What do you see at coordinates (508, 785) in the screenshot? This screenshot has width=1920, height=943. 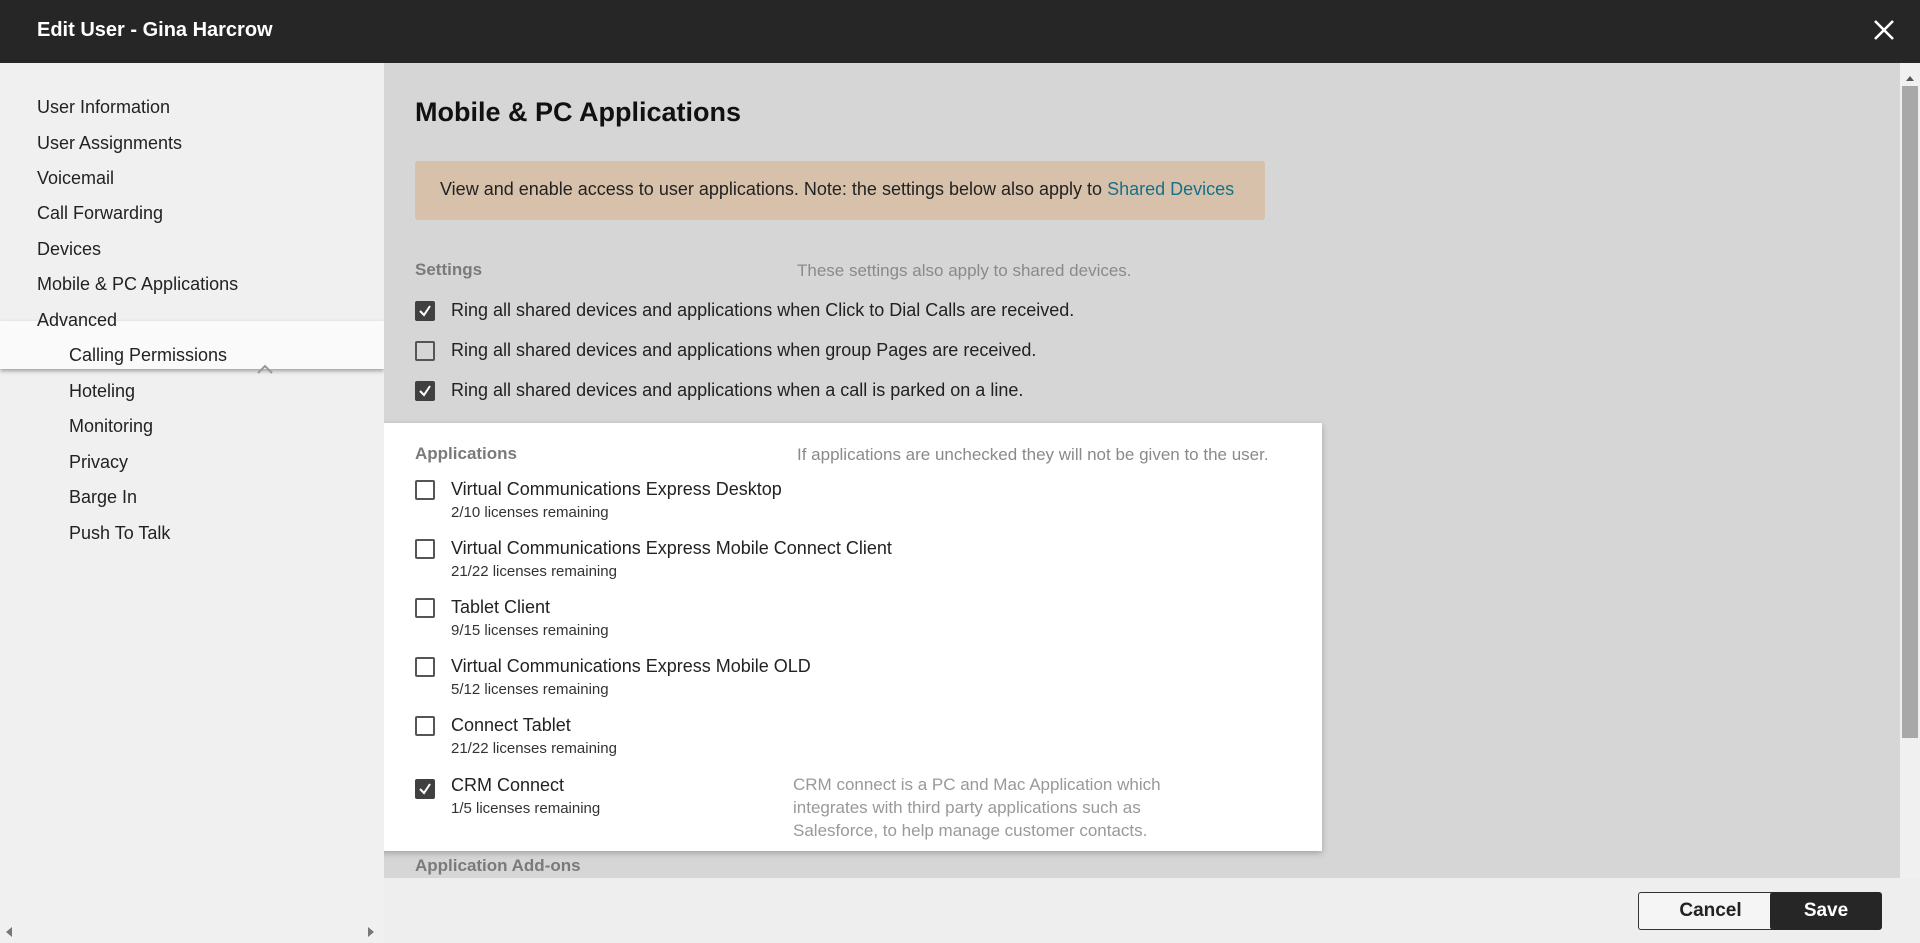 I see `app-name: CRM Connect` at bounding box center [508, 785].